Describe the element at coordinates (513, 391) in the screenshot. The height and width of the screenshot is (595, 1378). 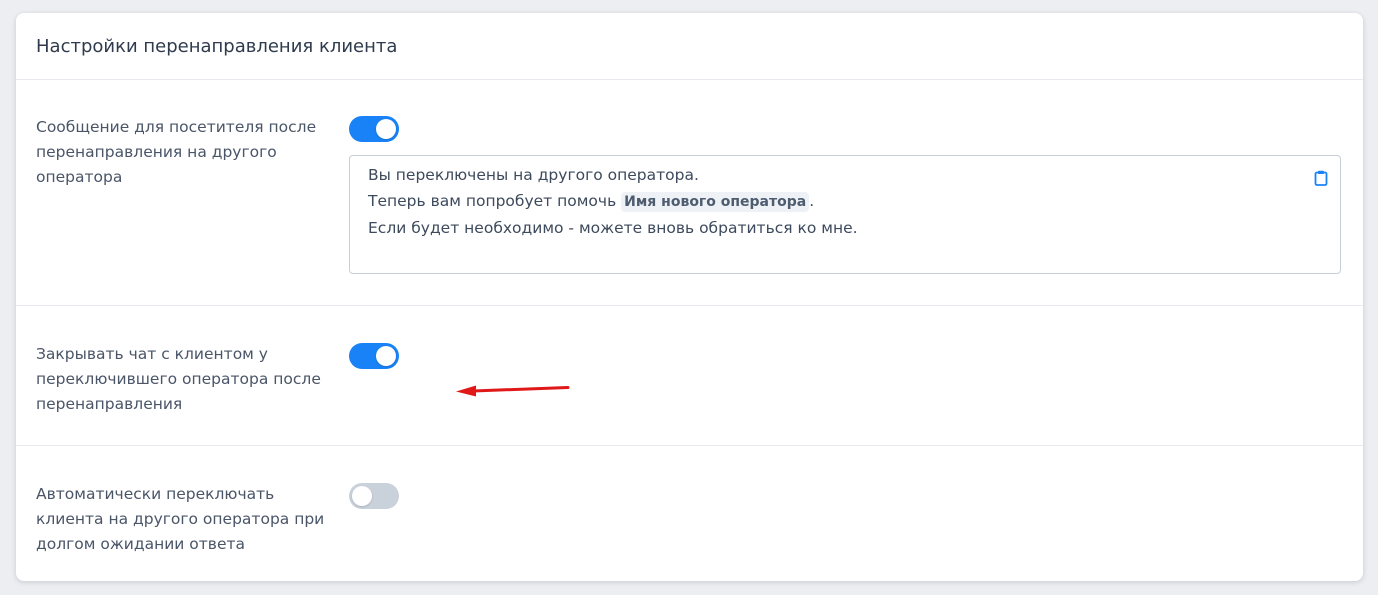
I see `annotation-arrow-icon` at that location.